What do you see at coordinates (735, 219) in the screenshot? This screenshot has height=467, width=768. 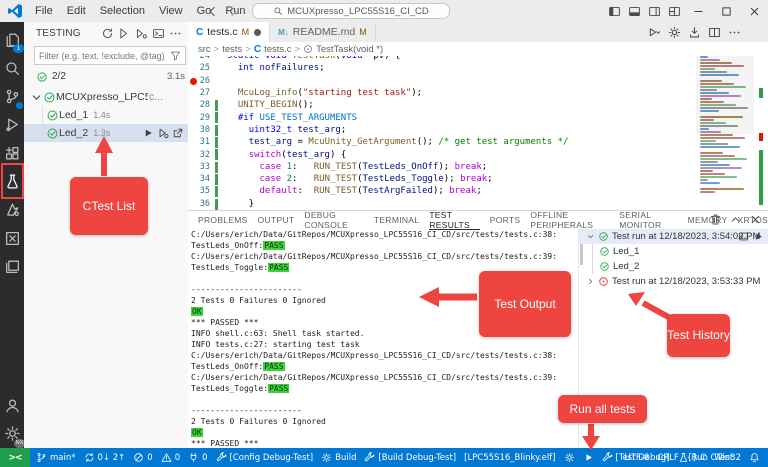 I see `chevron-up-icon` at bounding box center [735, 219].